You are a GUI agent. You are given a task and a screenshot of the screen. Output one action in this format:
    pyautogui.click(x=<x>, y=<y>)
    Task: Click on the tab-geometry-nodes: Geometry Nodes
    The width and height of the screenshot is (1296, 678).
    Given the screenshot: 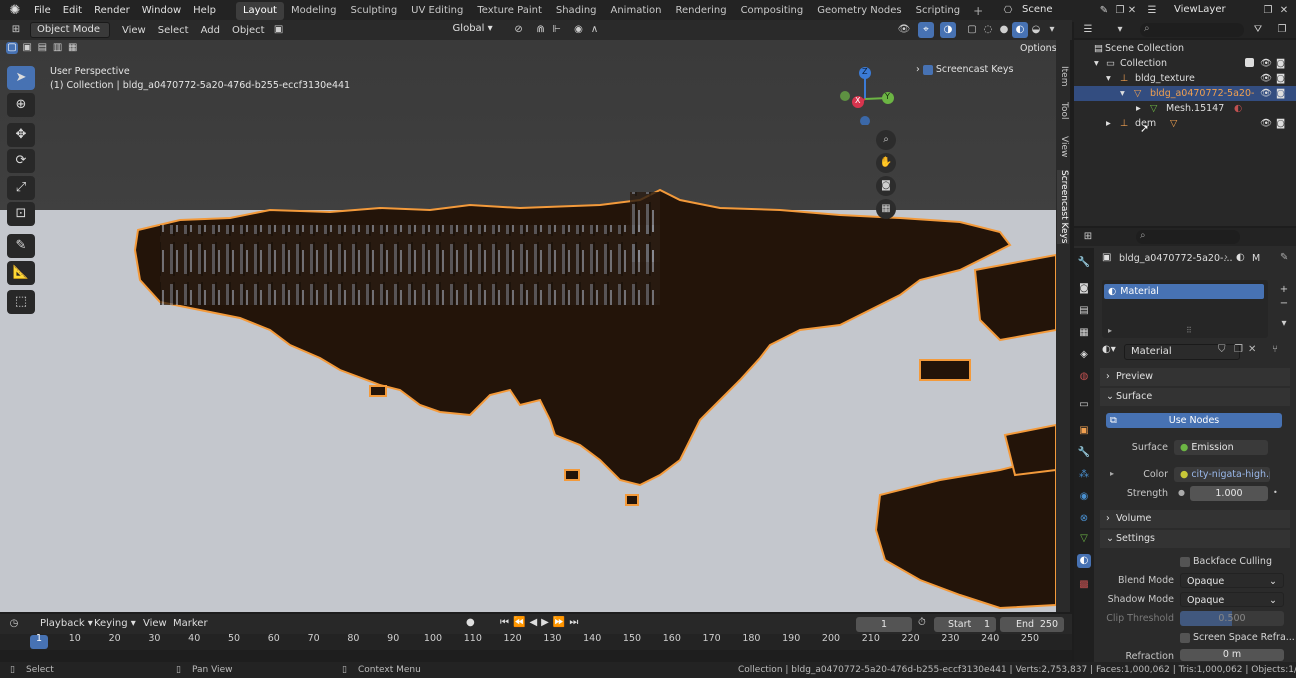 What is the action you would take?
    pyautogui.click(x=859, y=11)
    